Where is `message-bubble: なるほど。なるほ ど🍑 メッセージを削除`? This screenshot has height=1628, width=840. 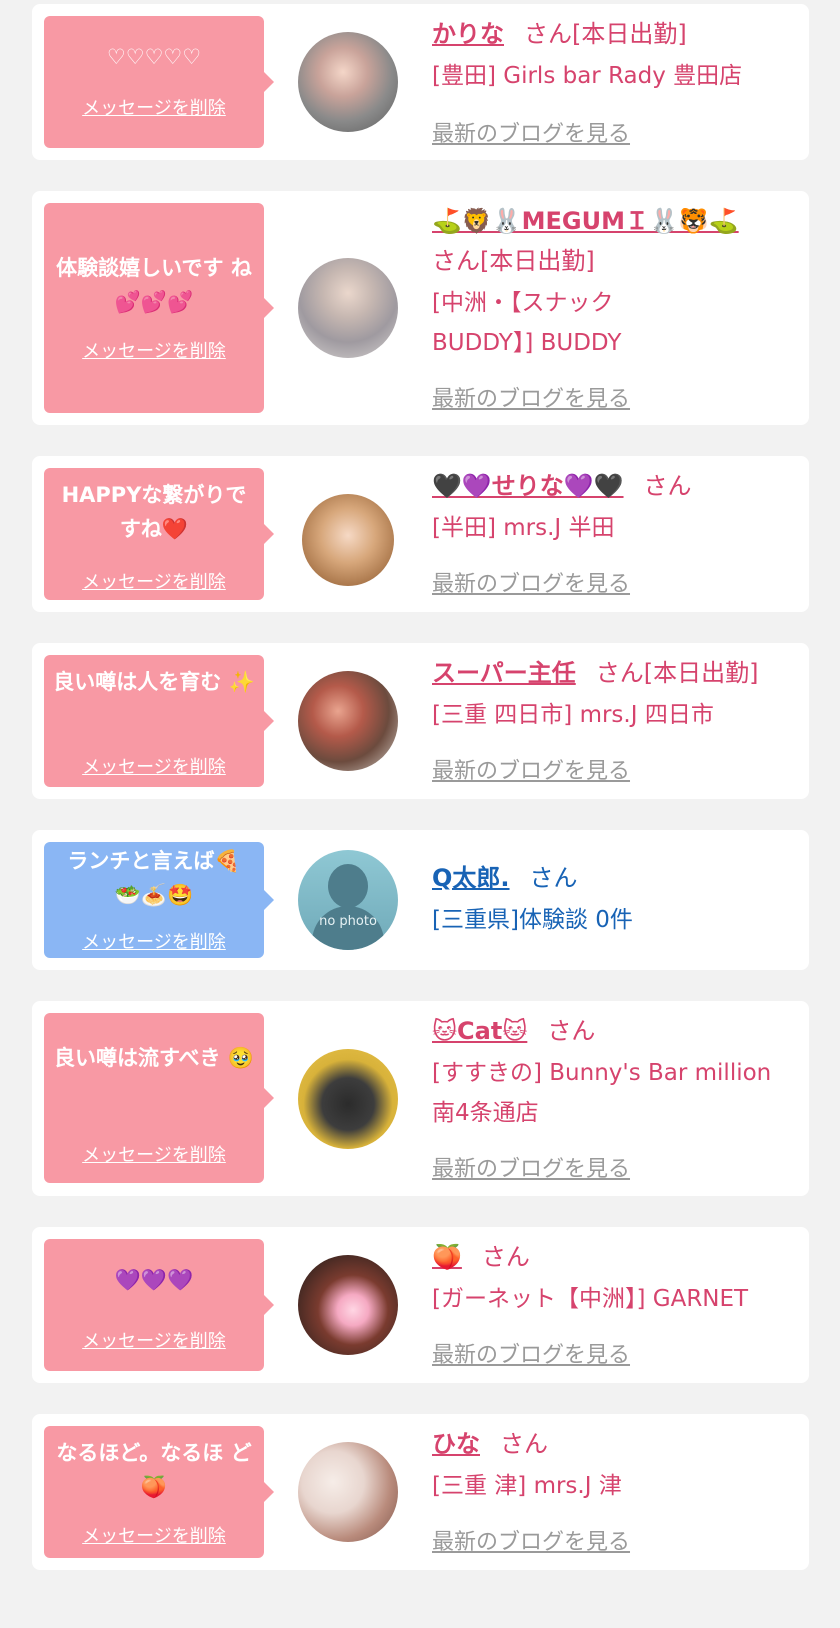 message-bubble: なるほど。なるほ ど🍑 メッセージを削除 is located at coordinates (159, 1492).